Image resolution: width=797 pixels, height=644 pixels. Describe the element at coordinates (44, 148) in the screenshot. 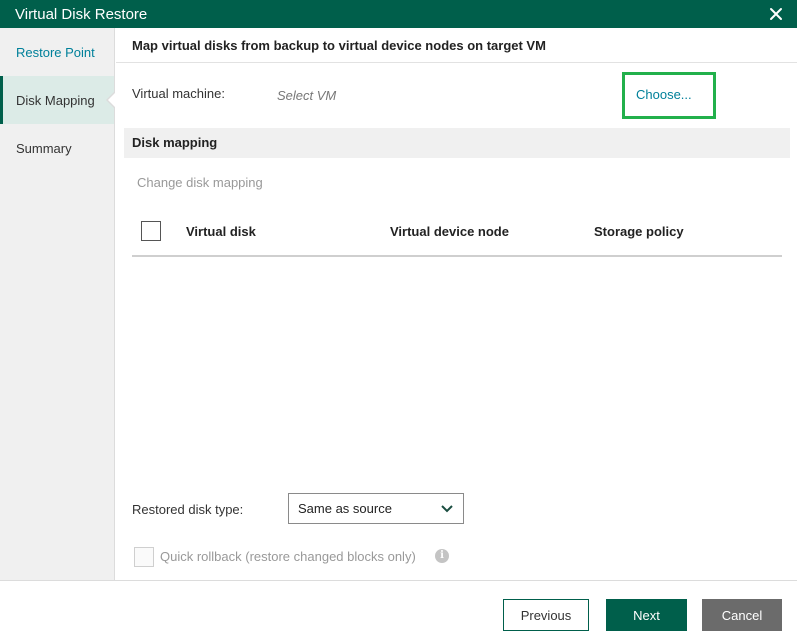

I see `sidebar-item-label: Summary` at that location.